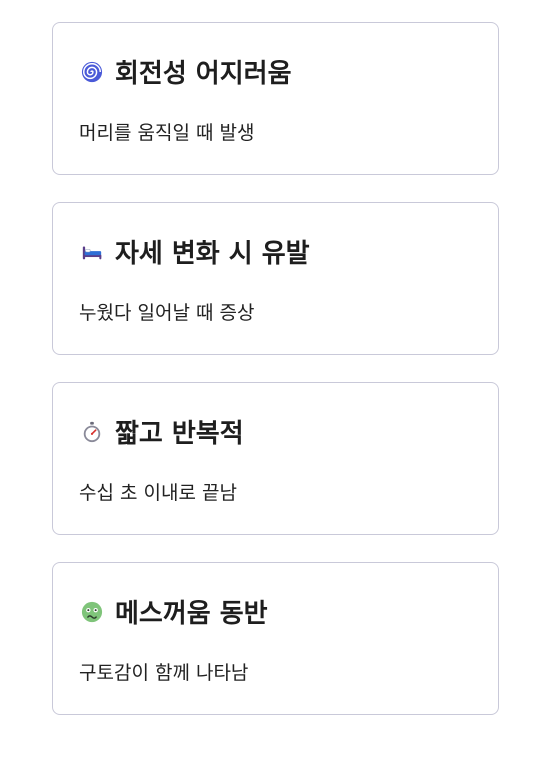  I want to click on card-title-row: 짧고 반복적, so click(162, 431).